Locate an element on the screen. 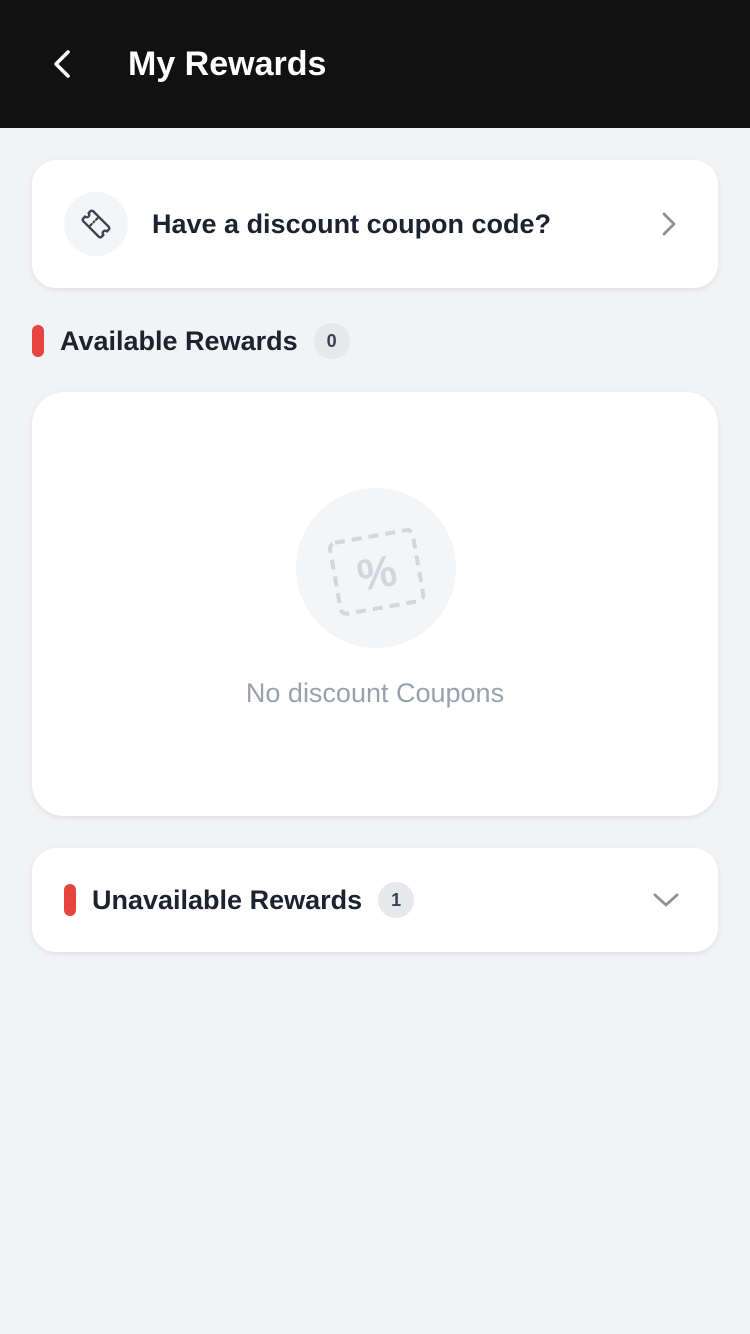 This screenshot has height=1334, width=750. percent-coupon-icon: % is located at coordinates (376, 568).